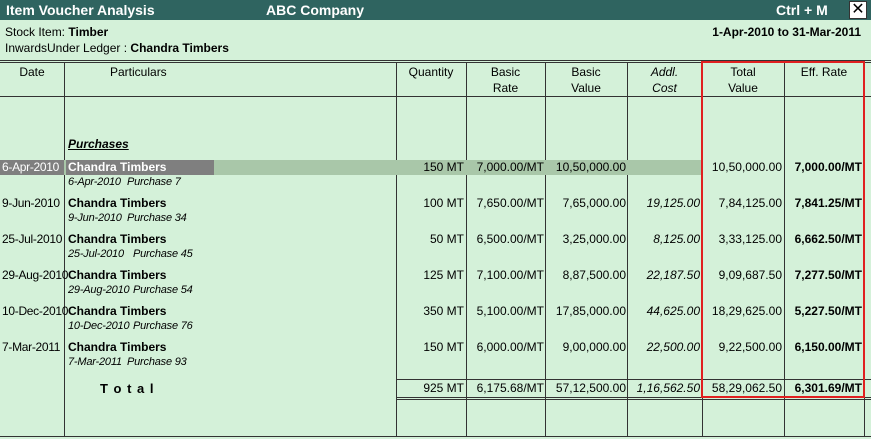 This screenshot has height=439, width=871. Describe the element at coordinates (95, 362) in the screenshot. I see `row-sub-date: 7-Mar-2011` at that location.